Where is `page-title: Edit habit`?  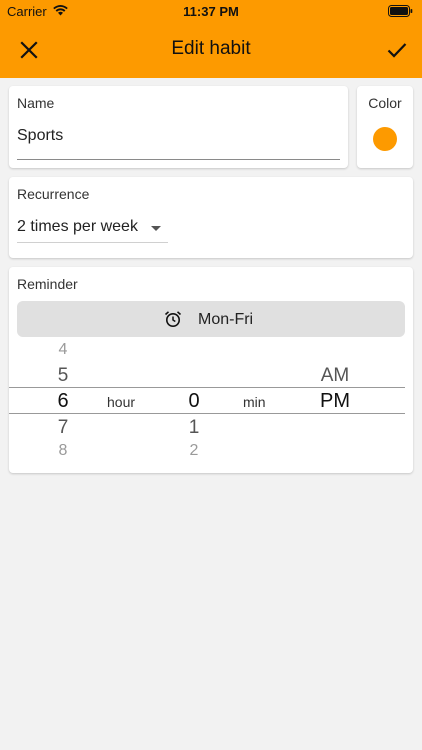 page-title: Edit habit is located at coordinates (211, 48).